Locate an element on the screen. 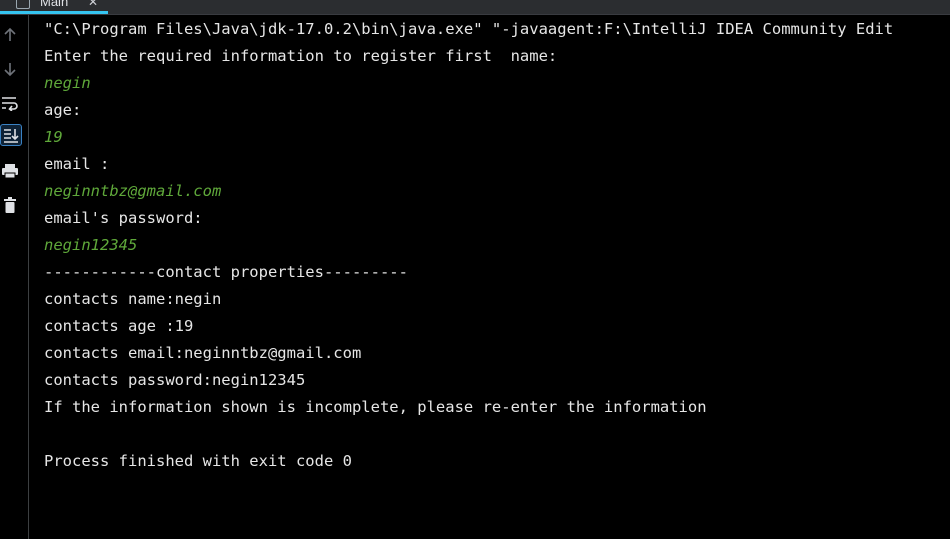  console-user-input-line: 19 is located at coordinates (53, 137).